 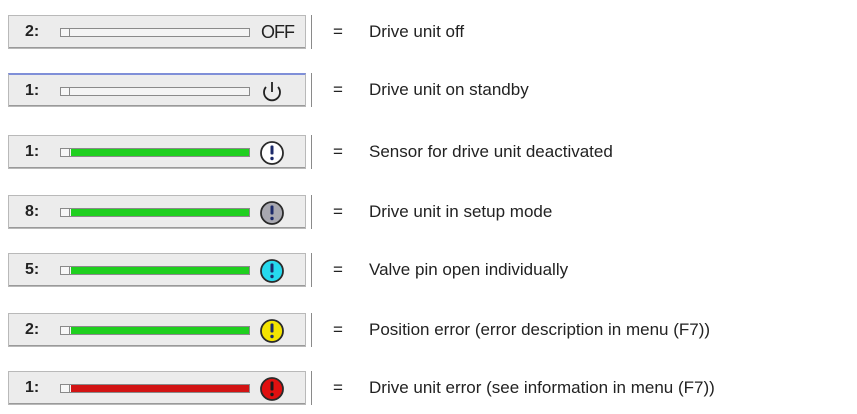 I want to click on drive-unit-widget: 5:, so click(x=157, y=270).